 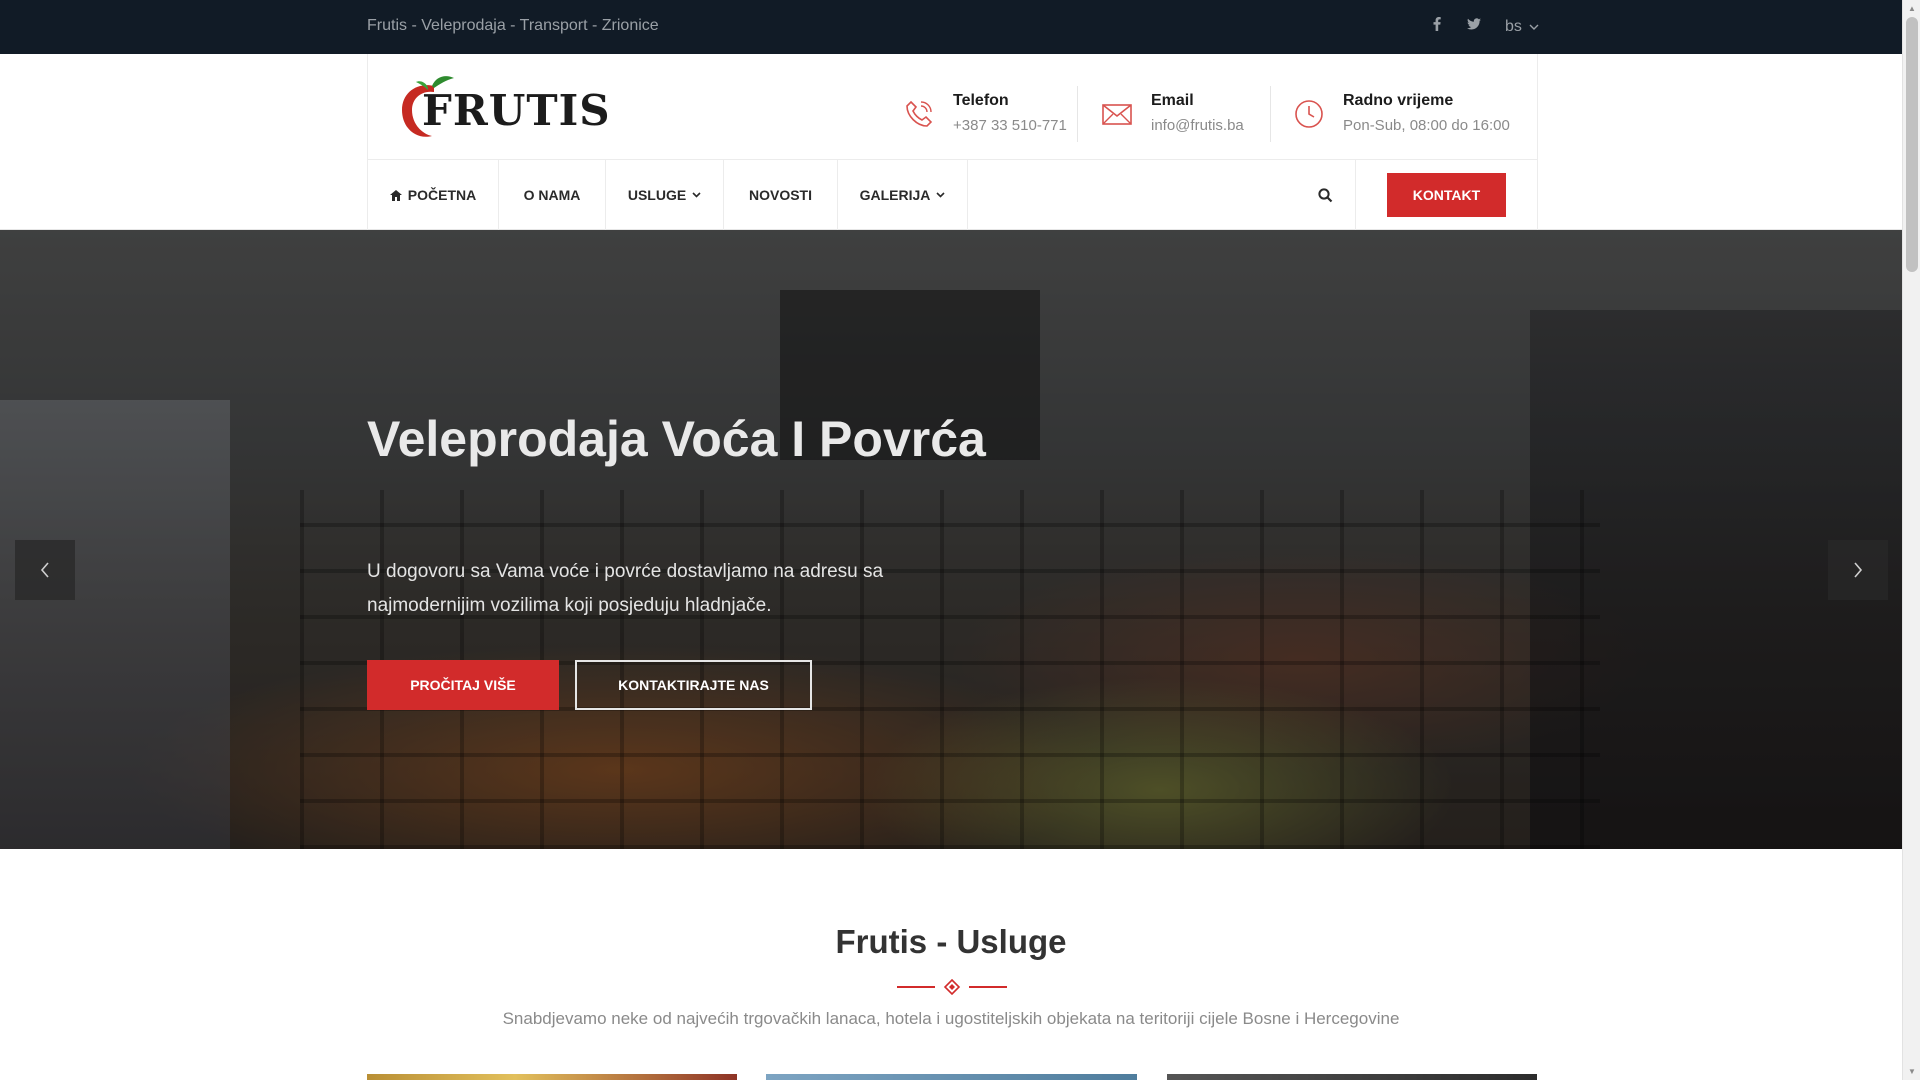 I want to click on nav-item-pocetna: POČETNA, so click(x=433, y=195).